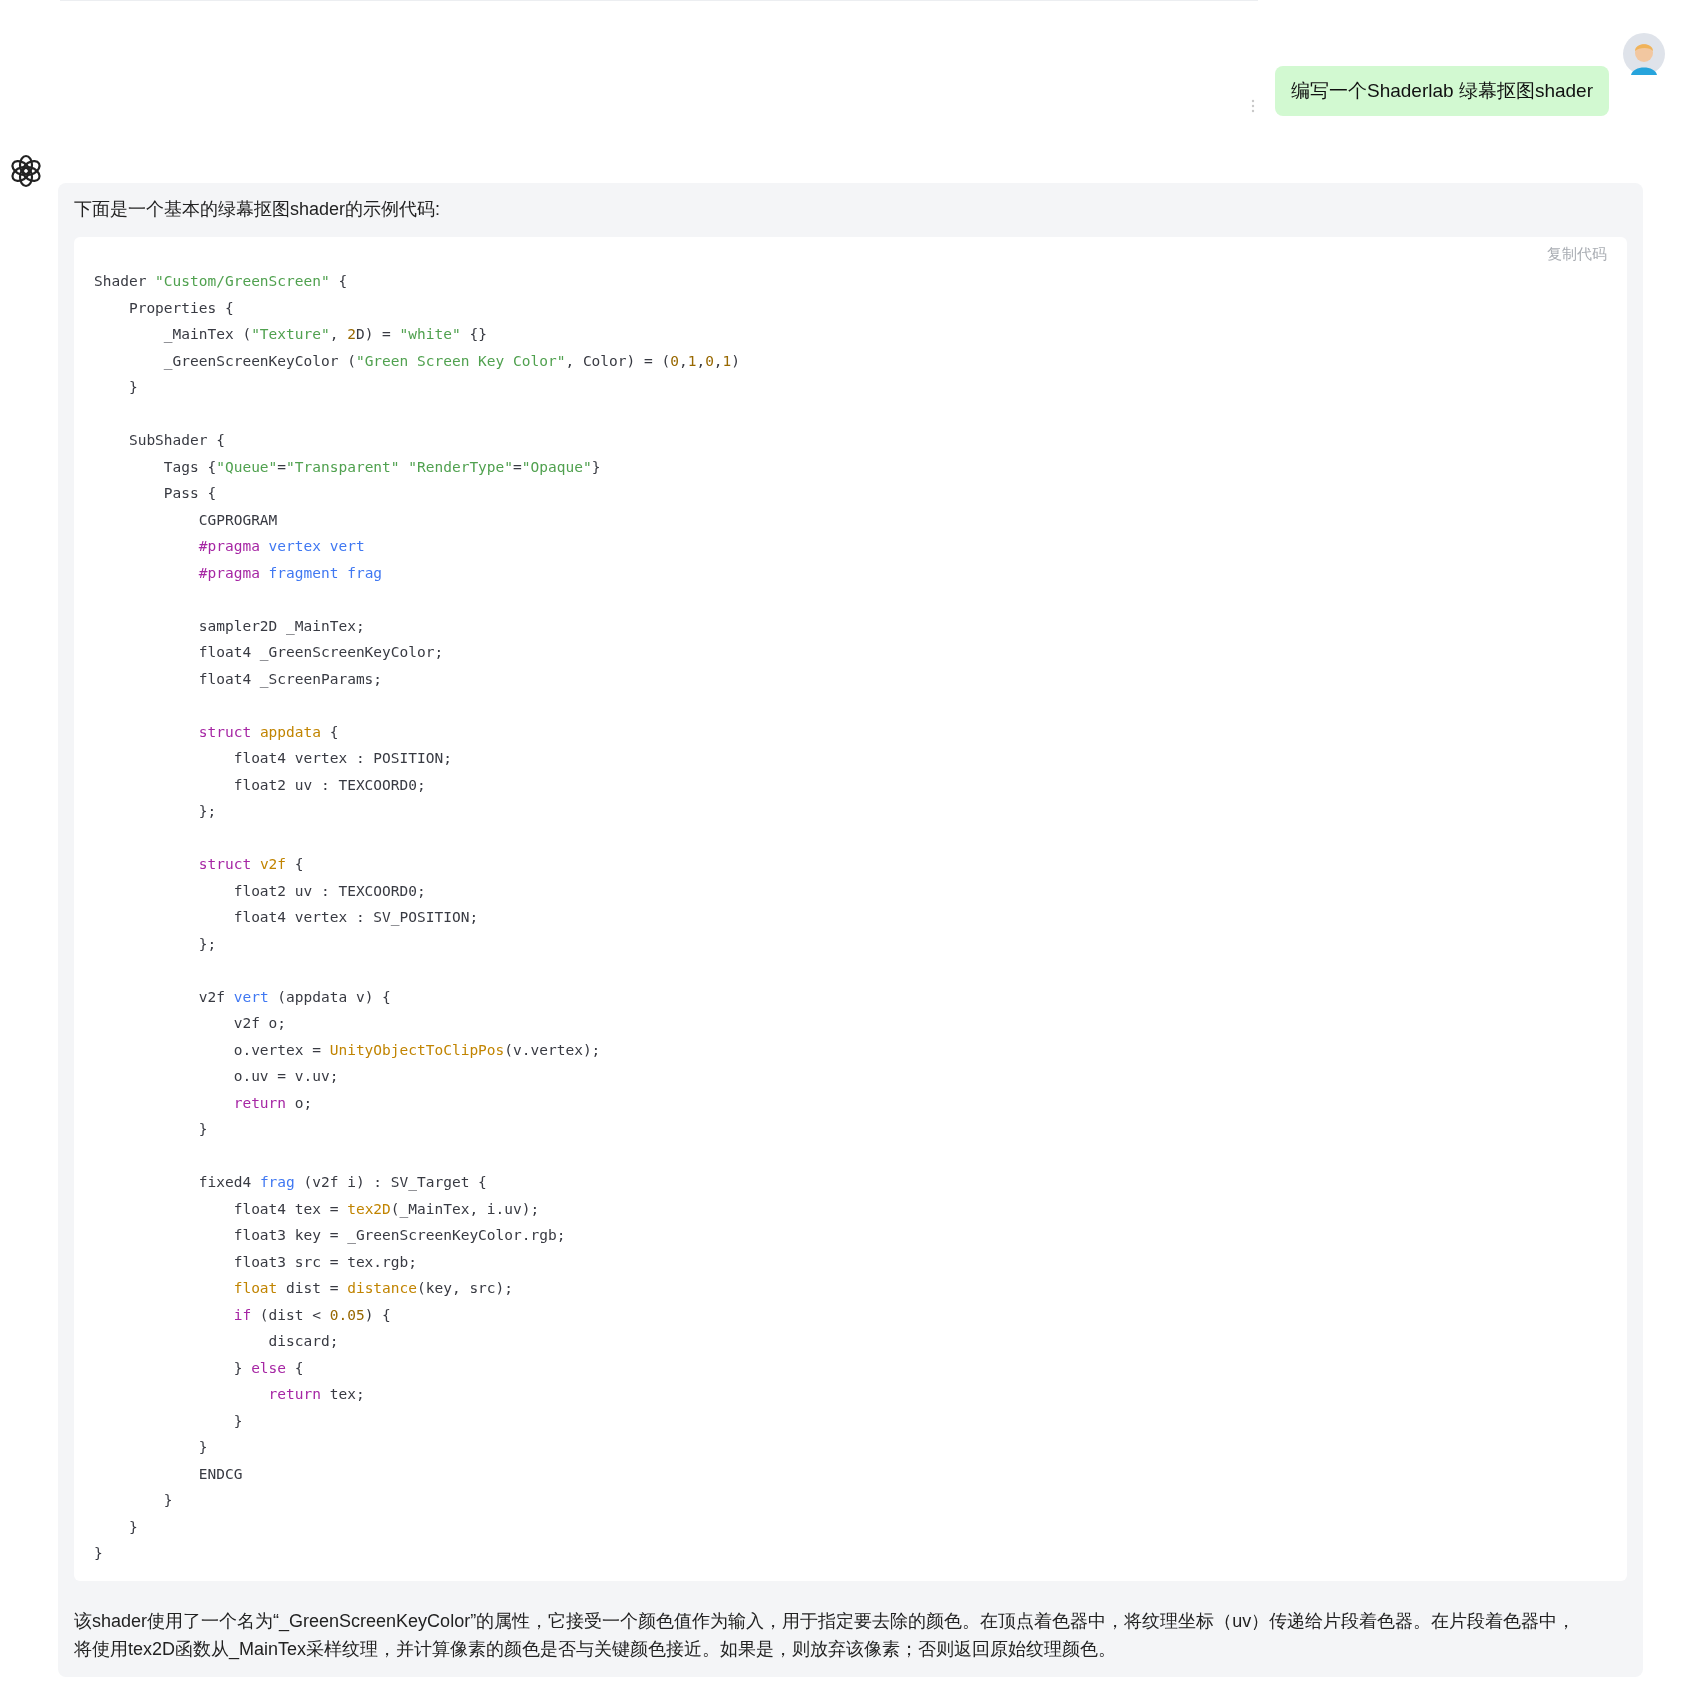 This screenshot has width=1699, height=1693. Describe the element at coordinates (342, 758) in the screenshot. I see `code-line: float4 vertex : POSITION;` at that location.